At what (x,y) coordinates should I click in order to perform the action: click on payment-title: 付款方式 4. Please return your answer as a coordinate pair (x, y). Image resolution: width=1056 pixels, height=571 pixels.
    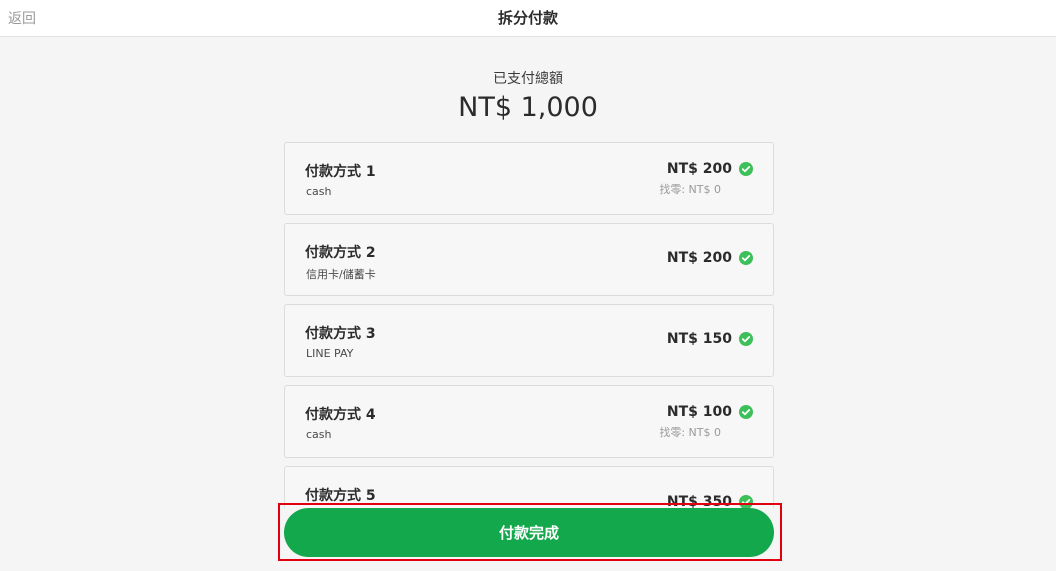
    Looking at the image, I should click on (340, 415).